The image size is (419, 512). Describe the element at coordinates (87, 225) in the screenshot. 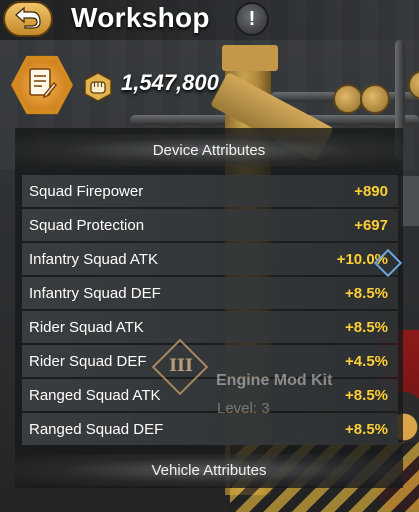

I see `attribute-label: Squad Protection` at that location.